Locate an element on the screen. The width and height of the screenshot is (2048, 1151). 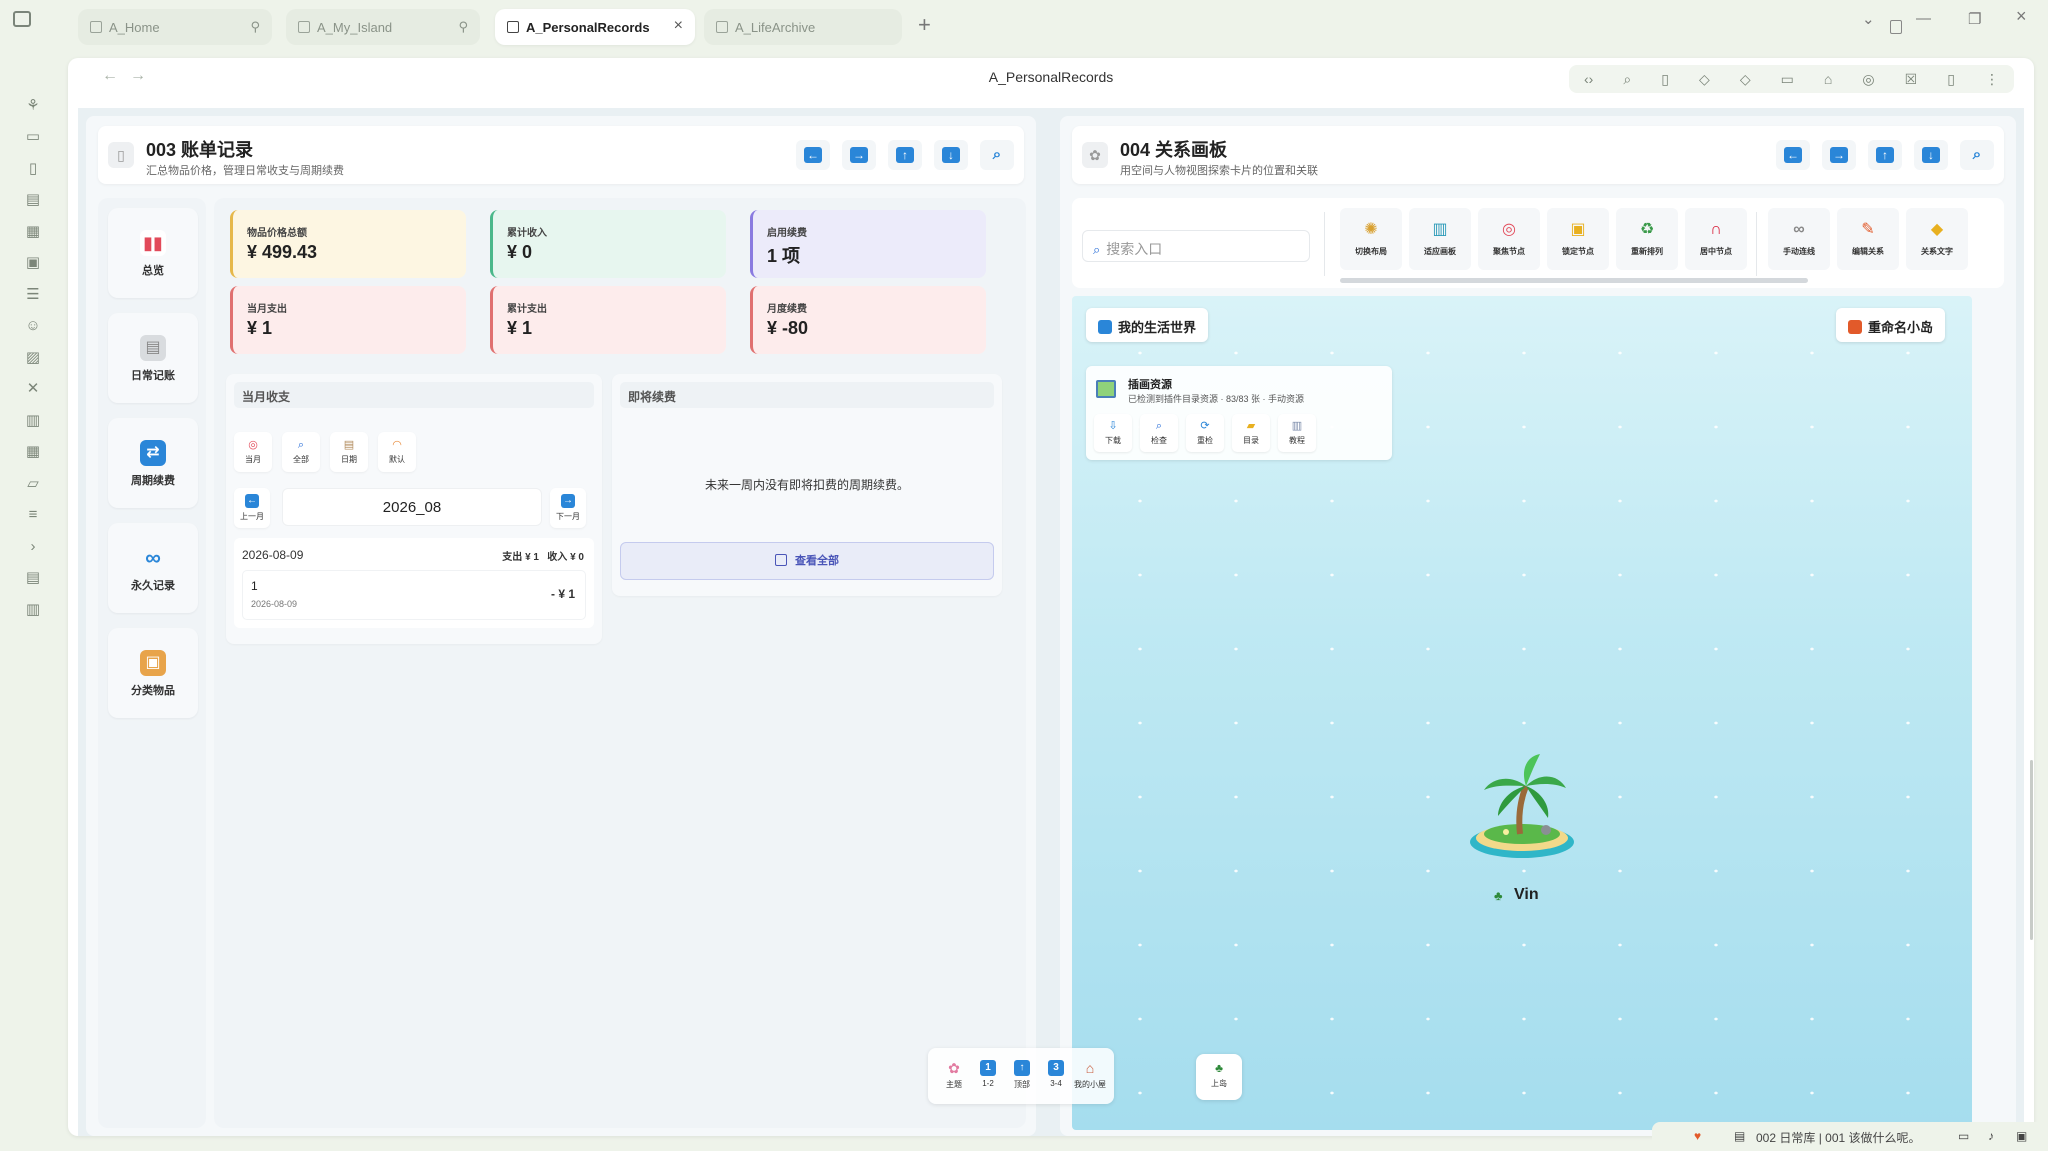
chevron-down-icon: ⌄ is located at coordinates (1868, 19).